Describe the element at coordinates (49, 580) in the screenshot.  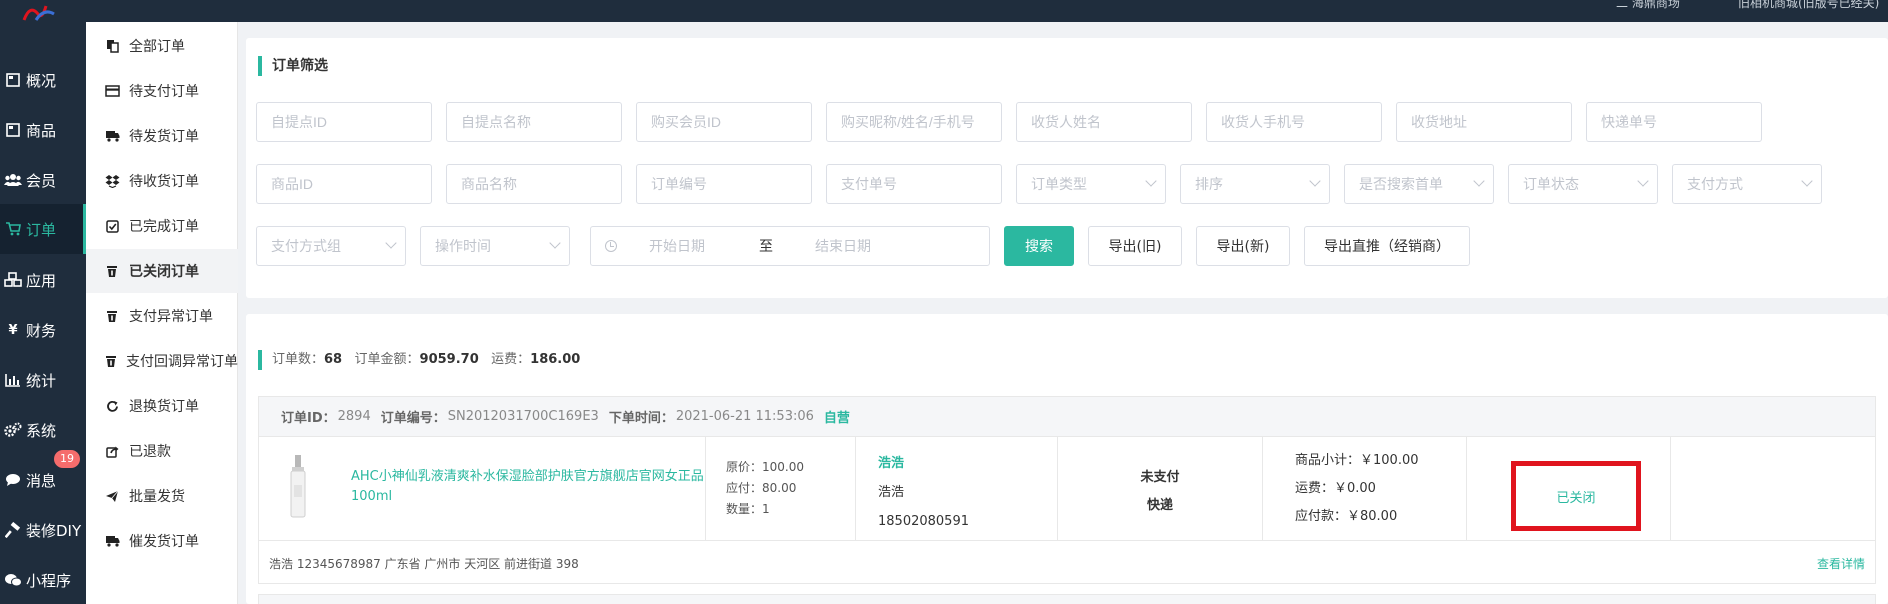
I see `nav-item-label: 小程序` at that location.